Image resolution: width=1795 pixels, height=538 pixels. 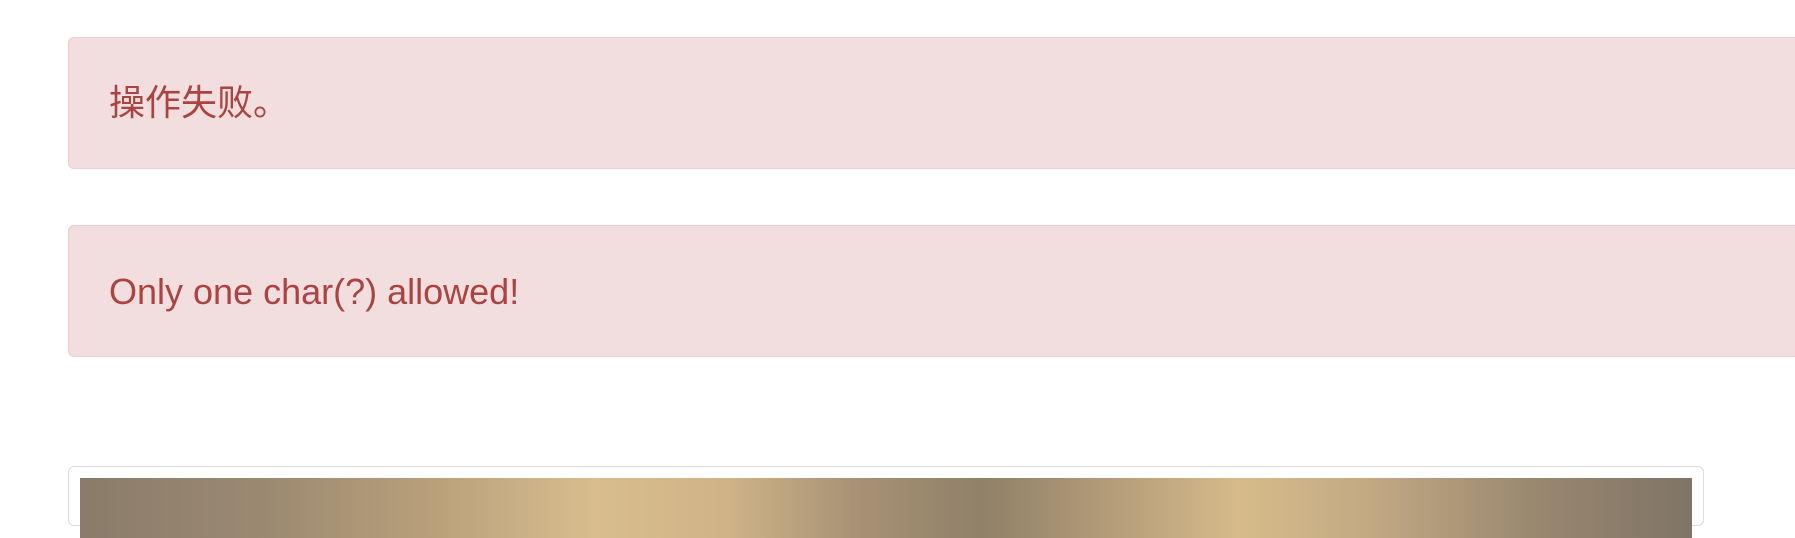 I want to click on error-alert-message: 操作失败。, so click(x=199, y=103).